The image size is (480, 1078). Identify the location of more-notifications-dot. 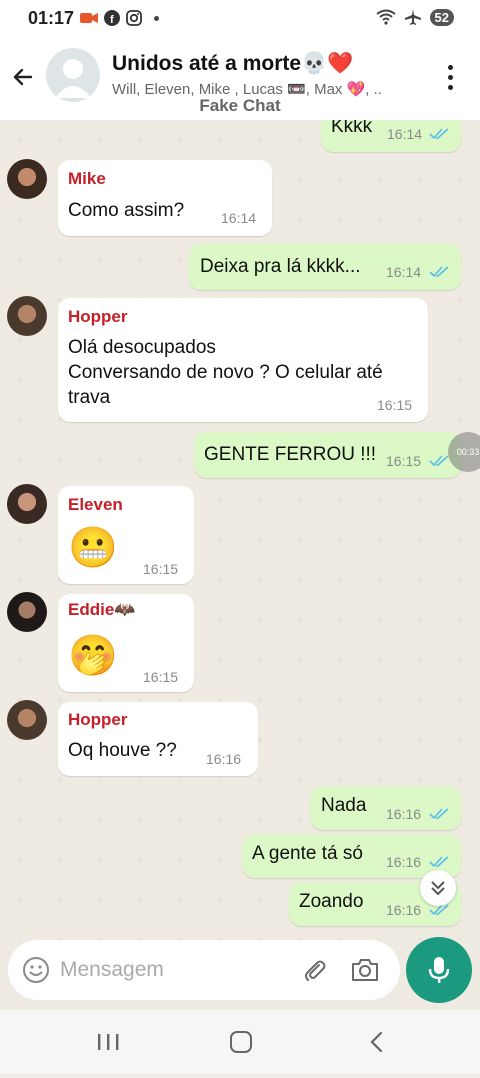
(156, 18).